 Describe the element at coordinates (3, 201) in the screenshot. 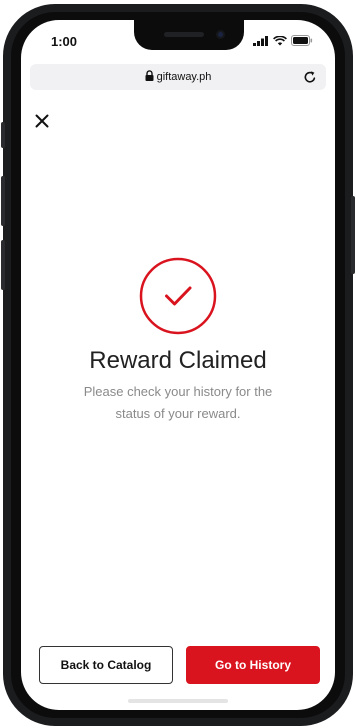

I see `volume-up-button` at that location.